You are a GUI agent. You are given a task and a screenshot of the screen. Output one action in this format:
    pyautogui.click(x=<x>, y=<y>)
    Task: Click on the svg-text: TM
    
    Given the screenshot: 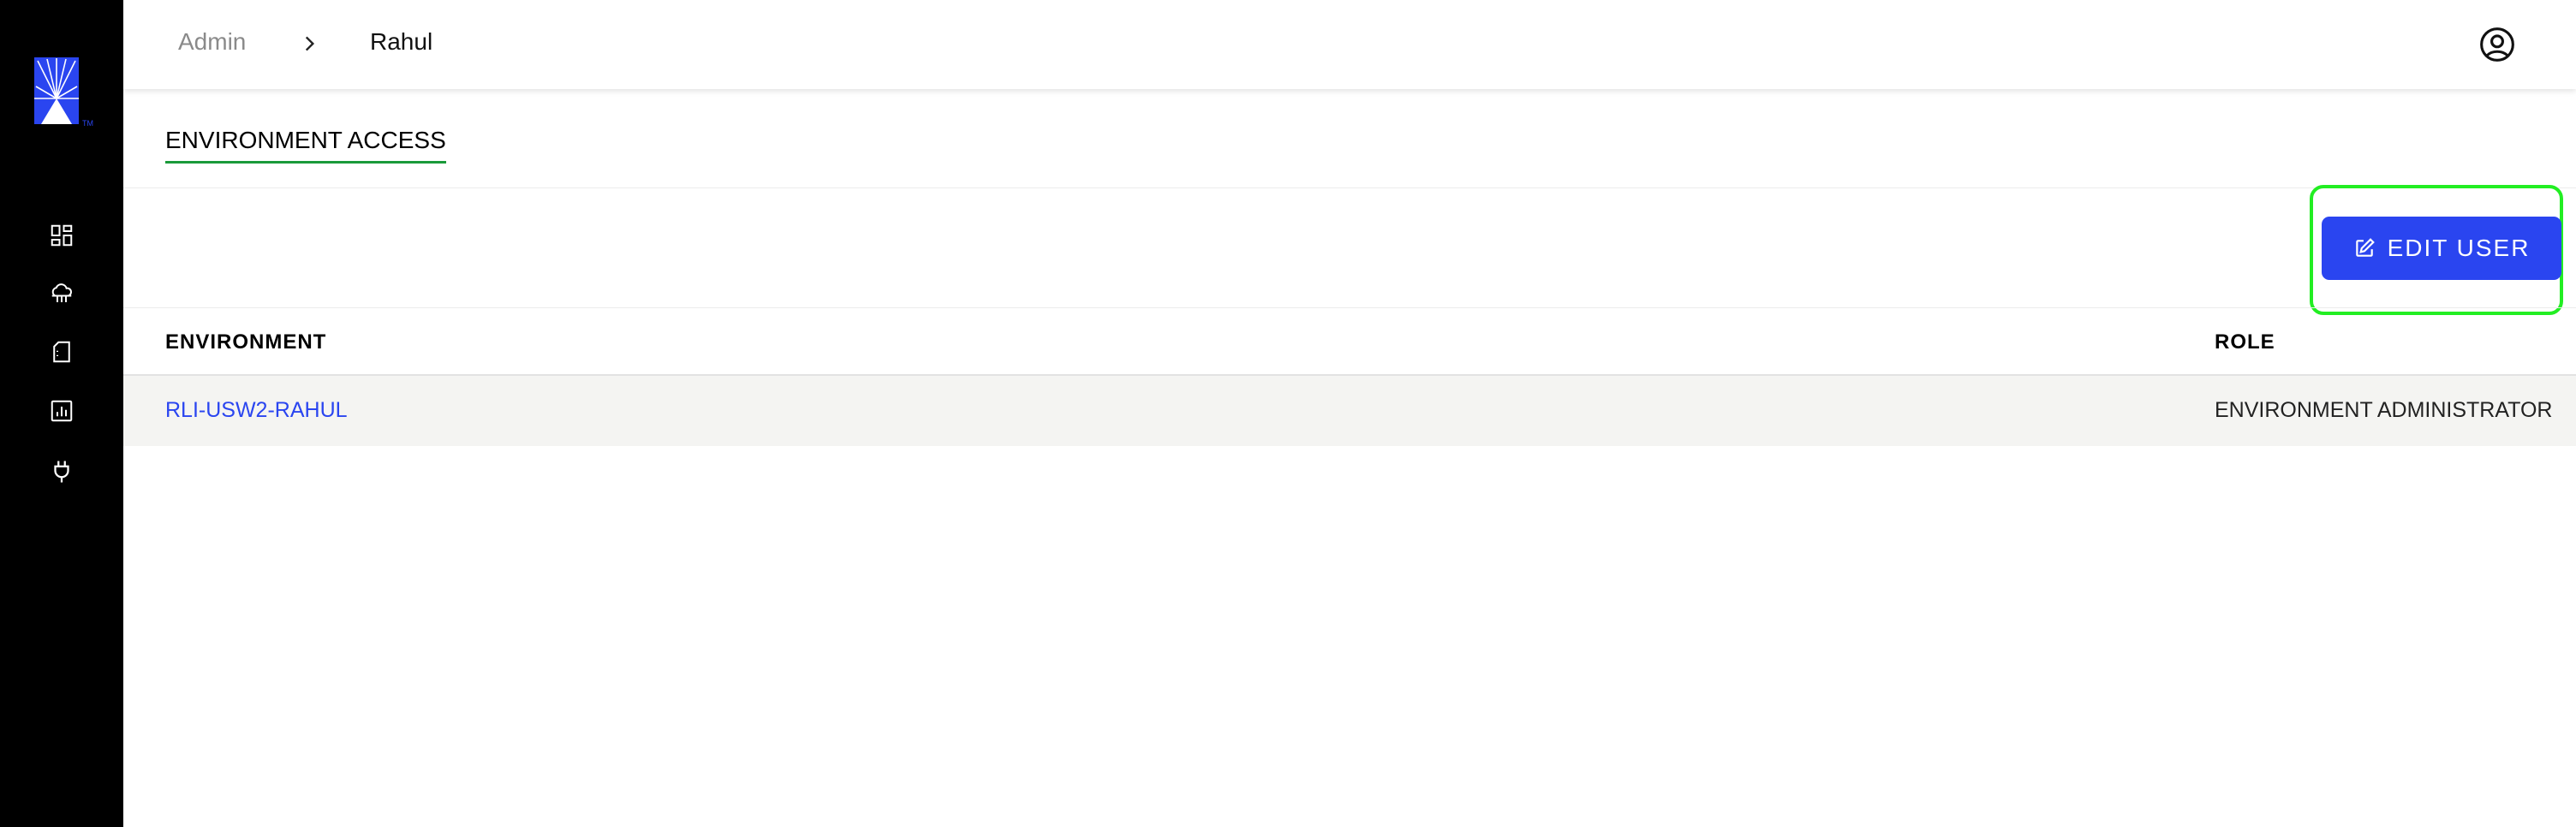 What is the action you would take?
    pyautogui.click(x=88, y=124)
    